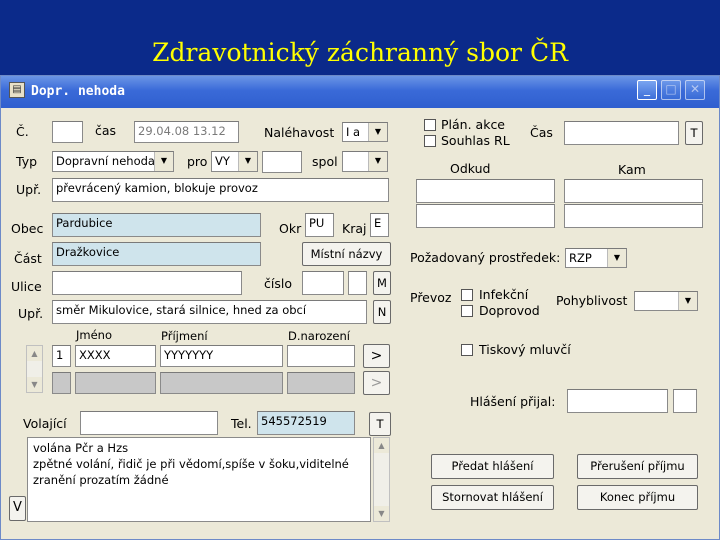 The height and width of the screenshot is (540, 720). Describe the element at coordinates (382, 283) in the screenshot. I see `m-button: M` at that location.